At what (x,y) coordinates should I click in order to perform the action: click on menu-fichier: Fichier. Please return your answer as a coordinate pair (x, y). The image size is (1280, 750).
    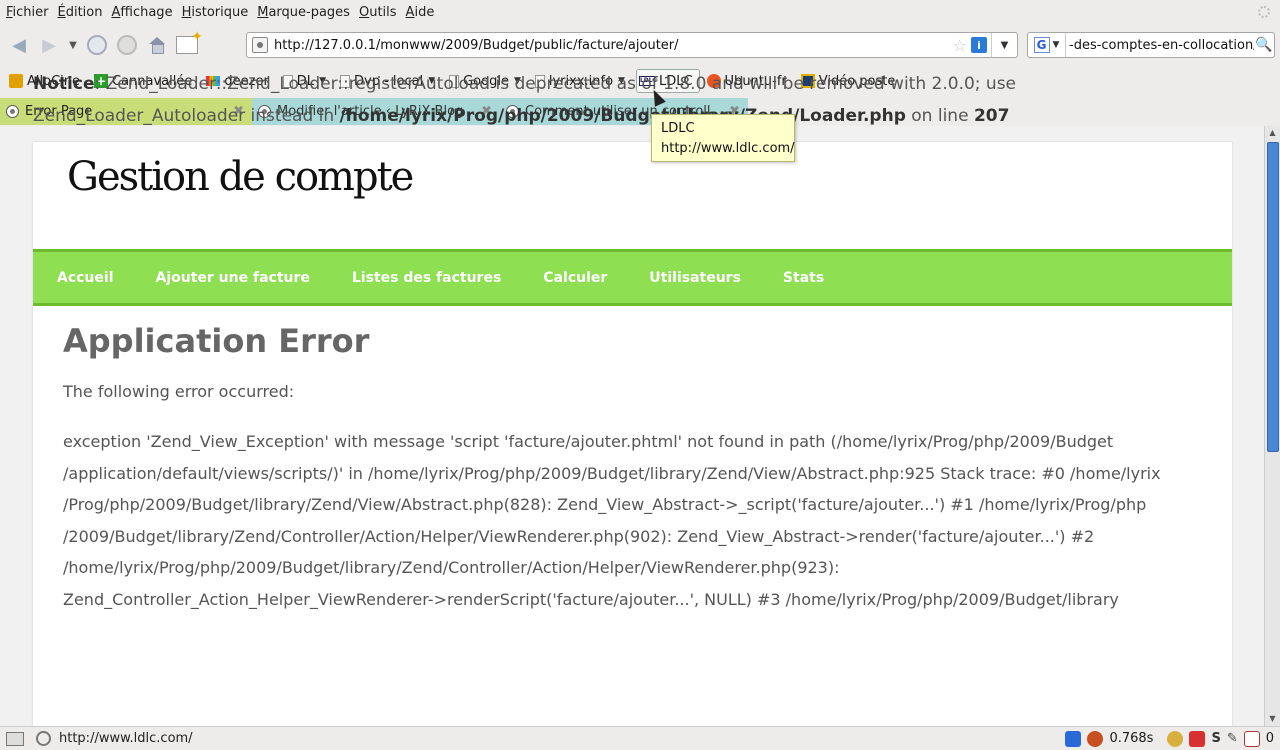
    Looking at the image, I should click on (27, 12).